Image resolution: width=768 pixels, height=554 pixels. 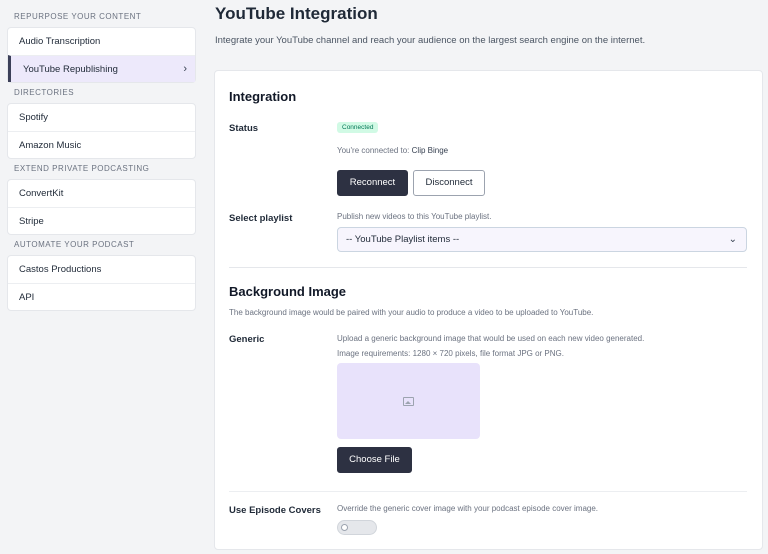 What do you see at coordinates (732, 239) in the screenshot?
I see `chevron-down-icon: ⌄` at bounding box center [732, 239].